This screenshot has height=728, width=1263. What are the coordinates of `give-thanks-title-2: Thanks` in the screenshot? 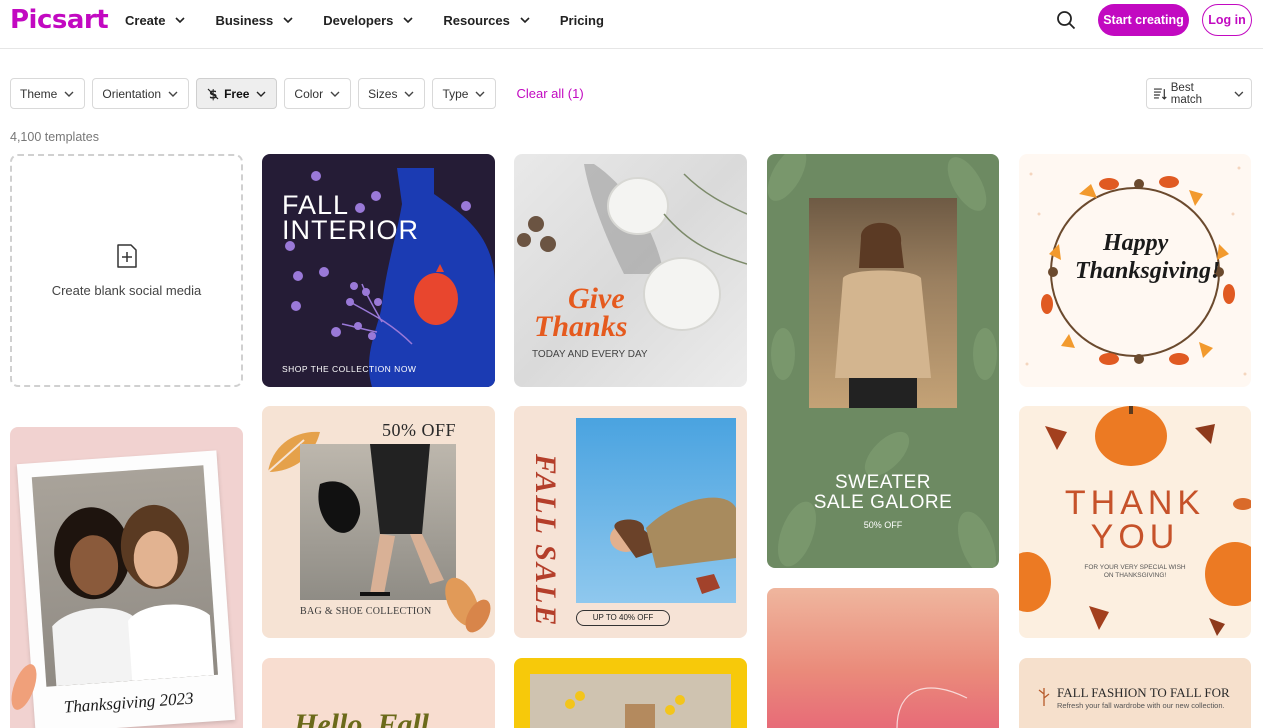 It's located at (581, 326).